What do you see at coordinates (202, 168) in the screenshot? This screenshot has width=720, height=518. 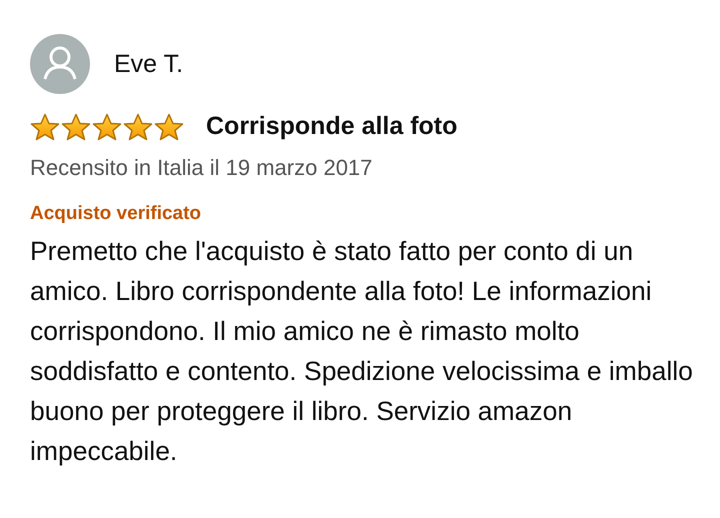 I see `review-date: Recensito in Italia il 19 marzo 2017` at bounding box center [202, 168].